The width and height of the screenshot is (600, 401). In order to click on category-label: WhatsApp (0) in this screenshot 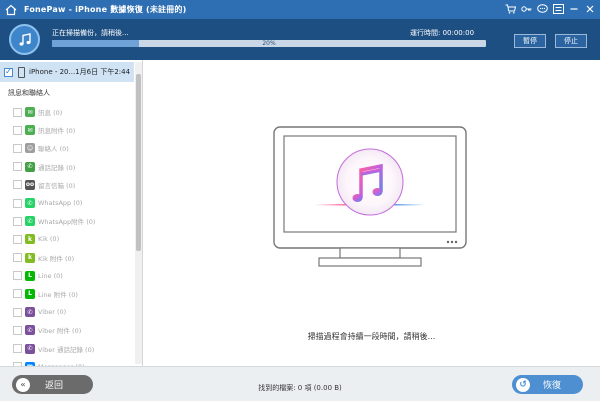, I will do `click(60, 203)`.